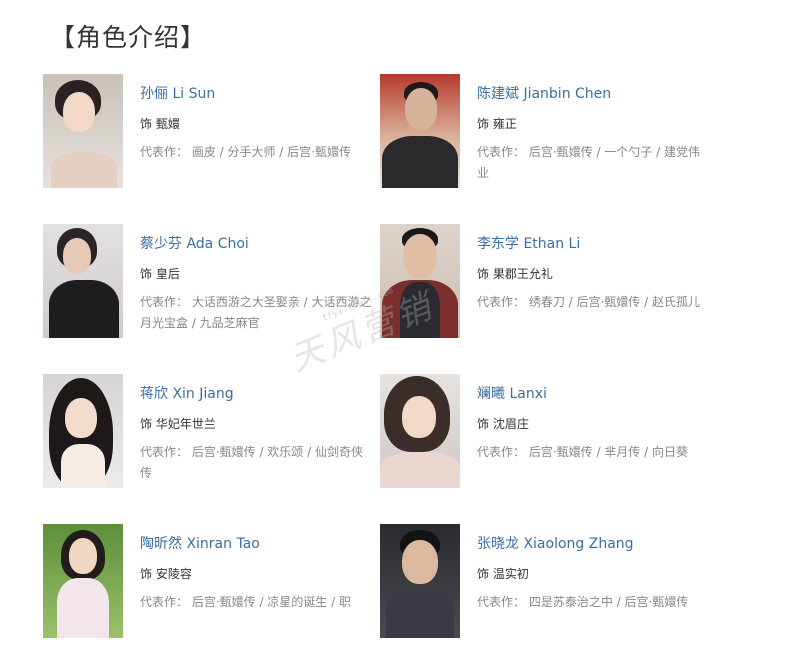 The height and width of the screenshot is (654, 790). Describe the element at coordinates (503, 574) in the screenshot. I see `role-text: 饰 温实初` at that location.